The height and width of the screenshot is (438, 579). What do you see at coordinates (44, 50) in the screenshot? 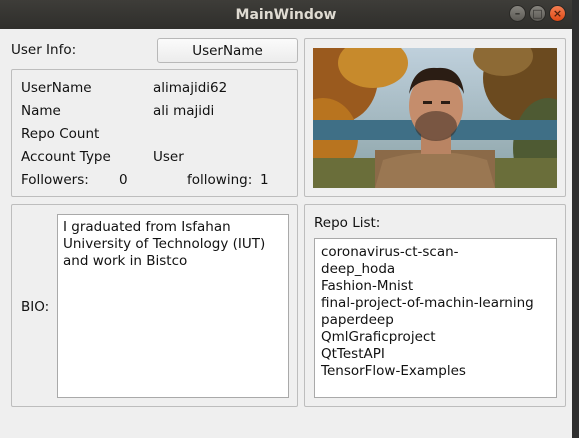
I see `user-info-label: User Info:` at bounding box center [44, 50].